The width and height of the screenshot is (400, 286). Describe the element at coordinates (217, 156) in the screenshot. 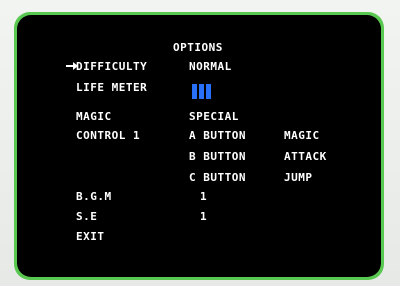

I see `control-button-b: B BUTTON` at that location.